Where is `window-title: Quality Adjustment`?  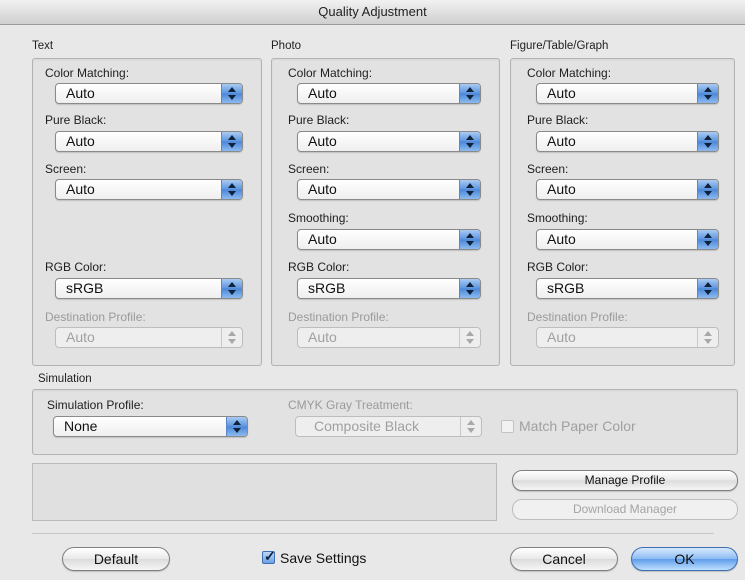
window-title: Quality Adjustment is located at coordinates (372, 12).